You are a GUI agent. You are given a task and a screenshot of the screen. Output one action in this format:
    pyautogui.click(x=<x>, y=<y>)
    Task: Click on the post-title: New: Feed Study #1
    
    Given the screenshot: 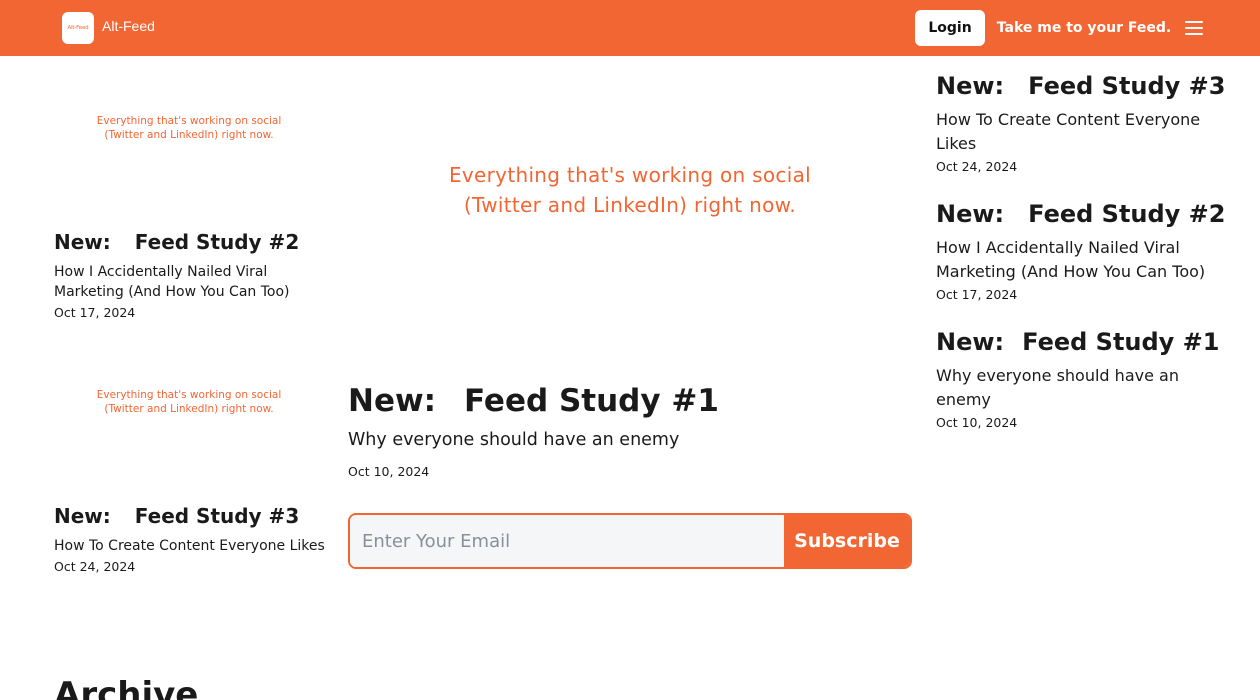 What is the action you would take?
    pyautogui.click(x=1077, y=342)
    